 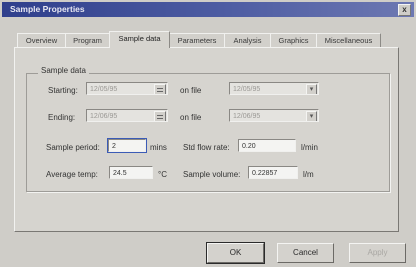 I want to click on flow-rate-unit: l/min, so click(x=309, y=147).